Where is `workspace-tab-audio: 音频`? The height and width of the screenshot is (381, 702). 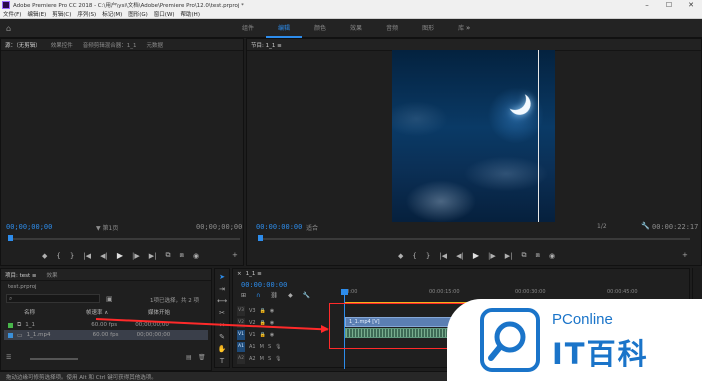 workspace-tab-audio: 音频 is located at coordinates (392, 28).